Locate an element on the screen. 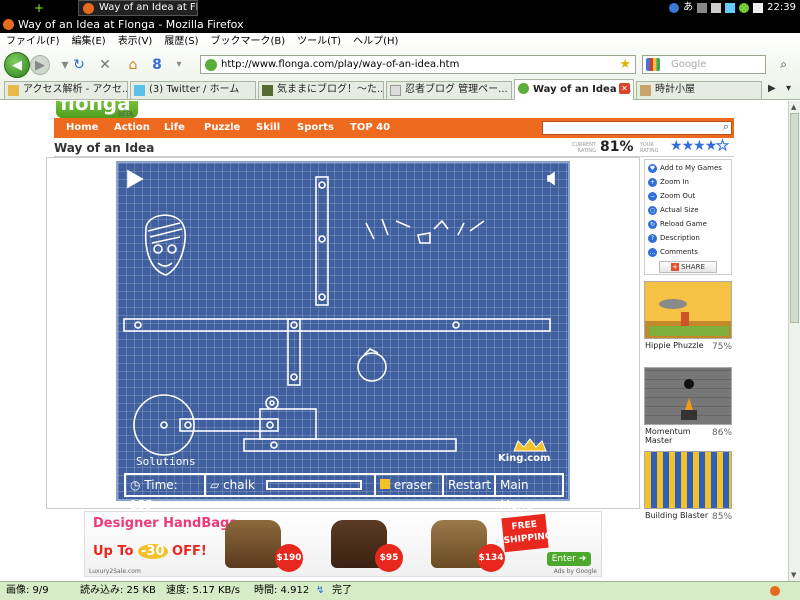 This screenshot has width=800, height=600. google-icon is located at coordinates (653, 64).